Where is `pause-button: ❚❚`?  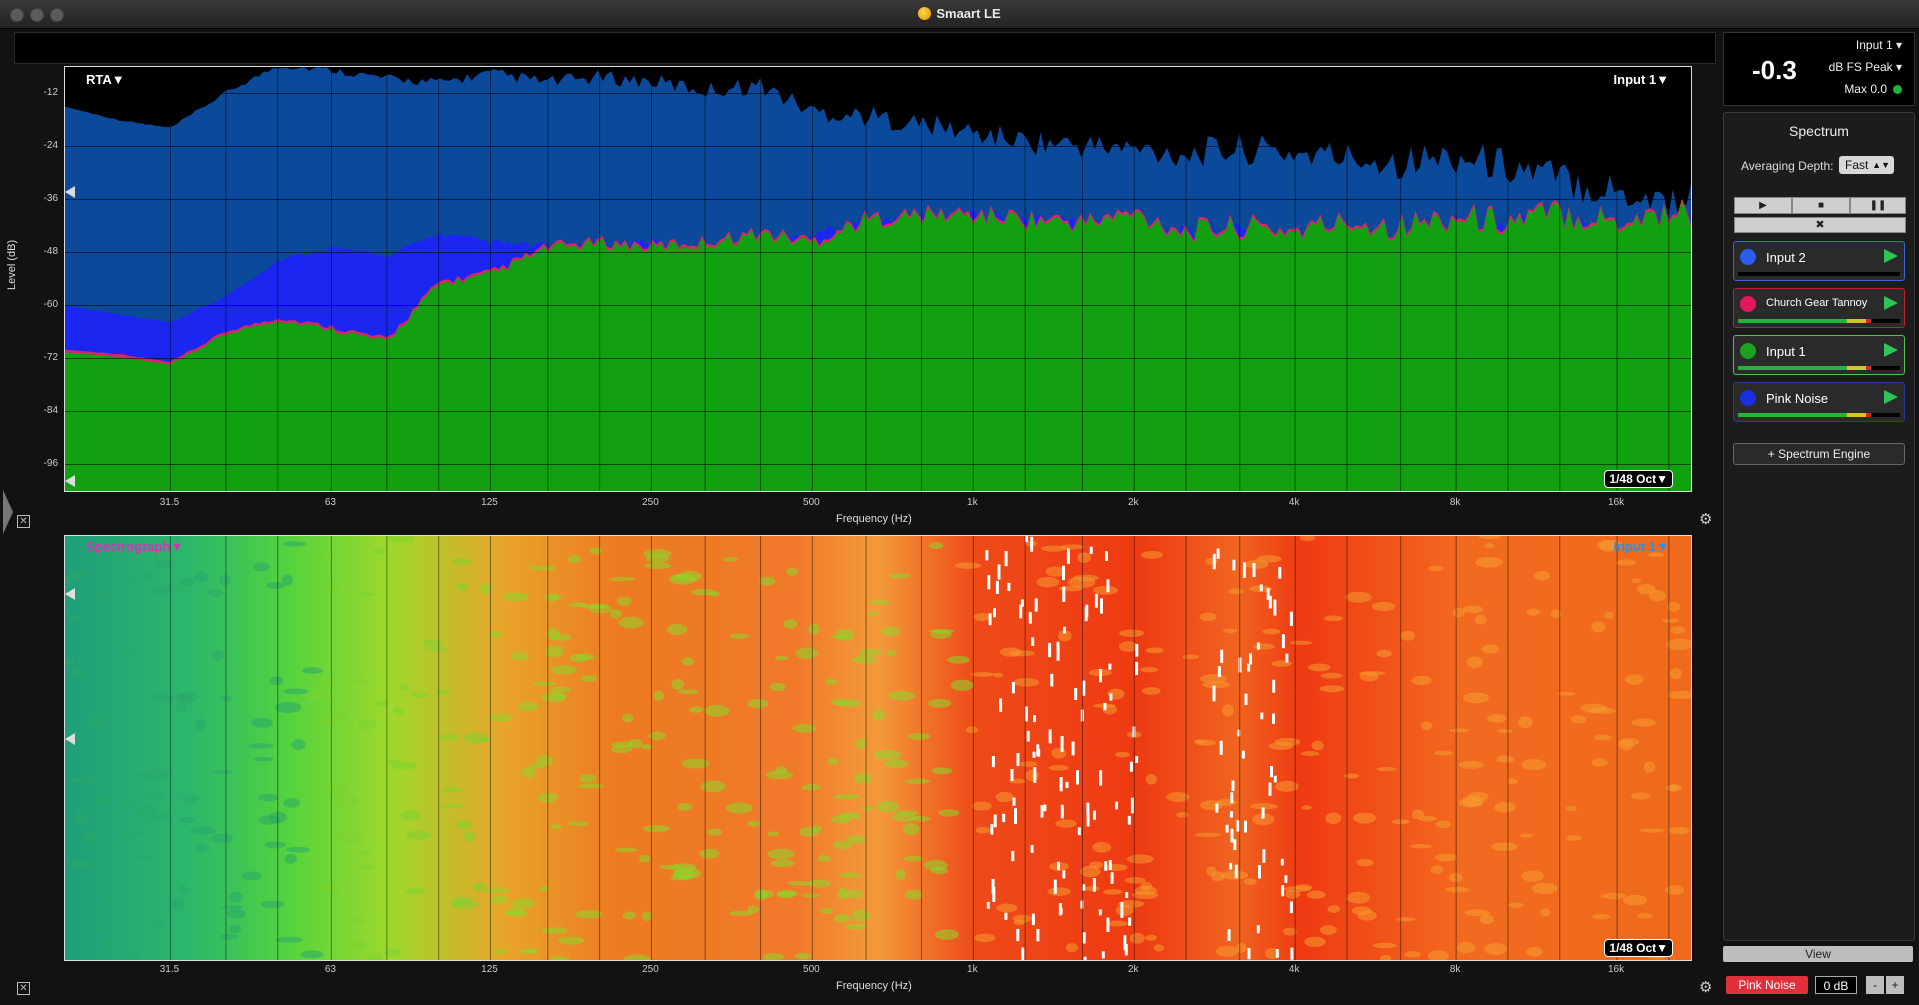
pause-button: ❚❚ is located at coordinates (1878, 205).